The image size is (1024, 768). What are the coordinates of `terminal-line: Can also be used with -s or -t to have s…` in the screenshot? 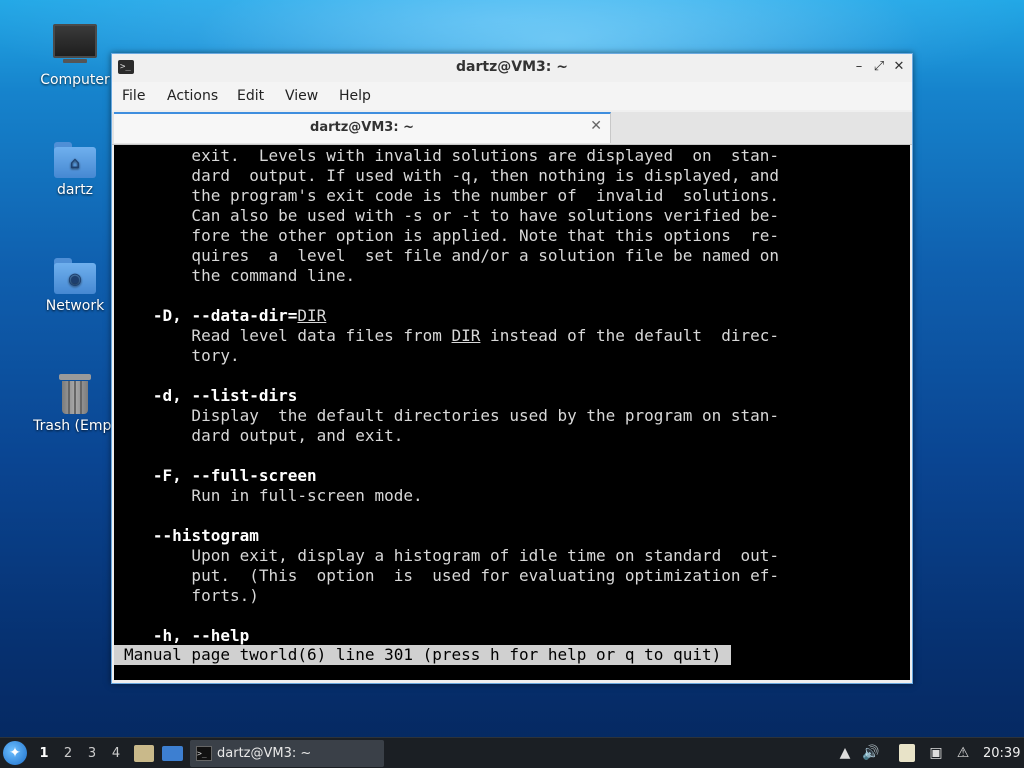 It's located at (452, 215).